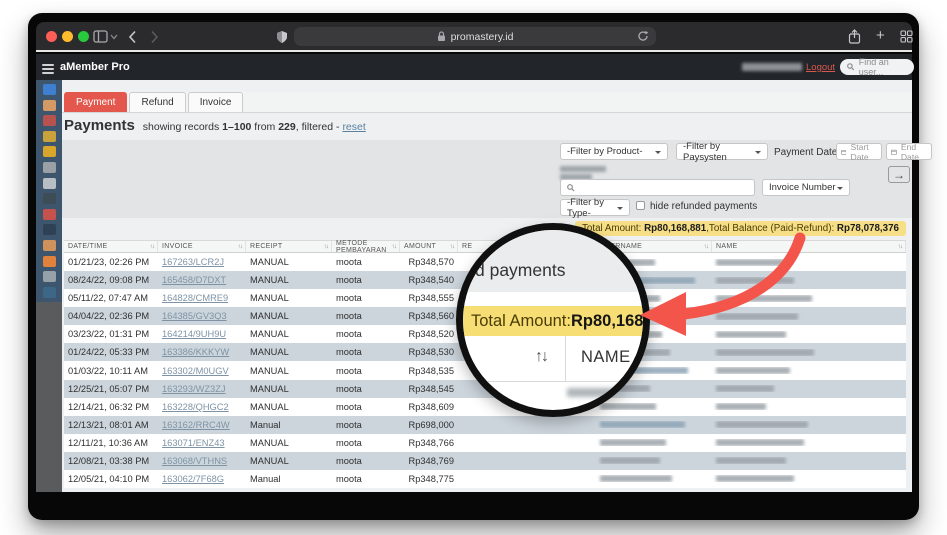 This screenshot has height=535, width=947. Describe the element at coordinates (51, 36) in the screenshot. I see `close-window-button` at that location.